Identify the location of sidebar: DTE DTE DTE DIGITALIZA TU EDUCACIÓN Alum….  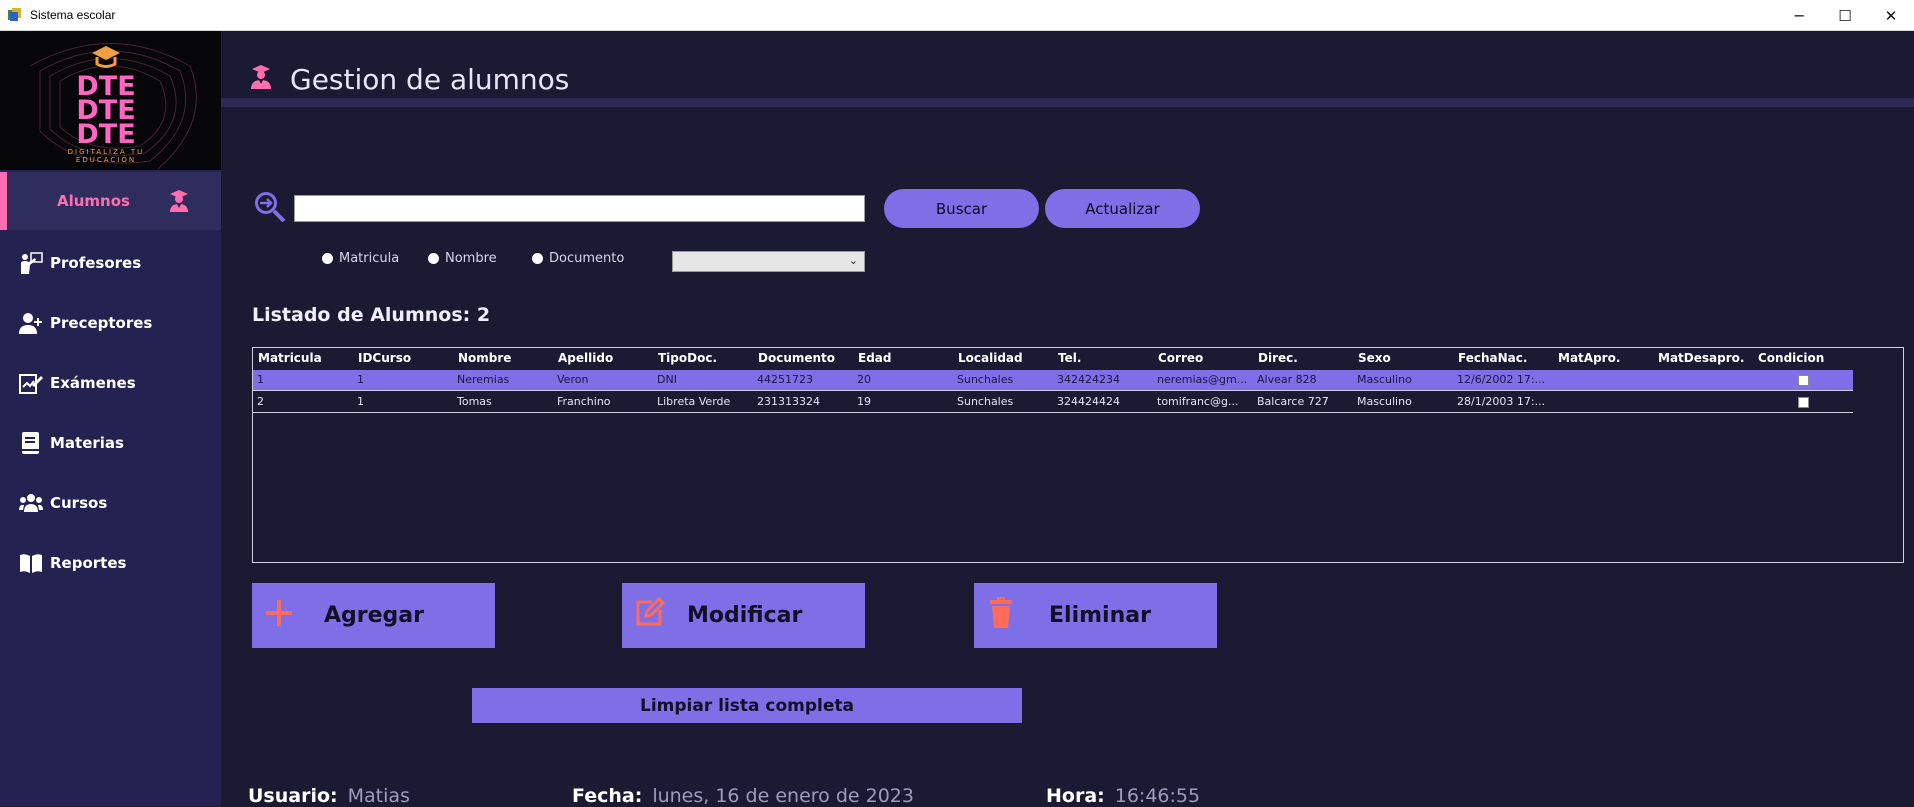
(110, 418).